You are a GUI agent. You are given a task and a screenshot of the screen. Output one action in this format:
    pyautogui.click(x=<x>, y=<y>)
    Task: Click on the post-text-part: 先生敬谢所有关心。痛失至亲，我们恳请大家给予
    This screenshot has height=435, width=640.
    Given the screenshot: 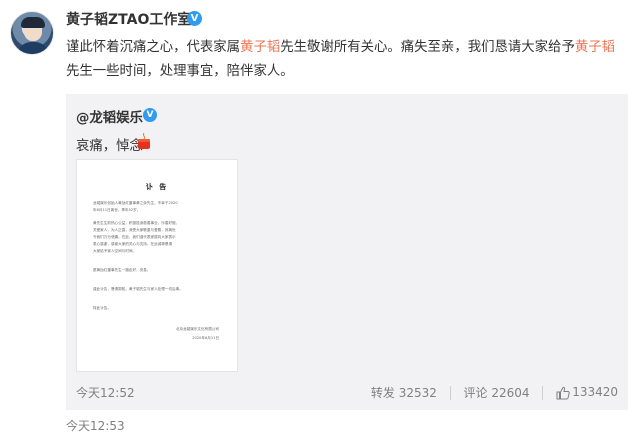 What is the action you would take?
    pyautogui.click(x=427, y=47)
    